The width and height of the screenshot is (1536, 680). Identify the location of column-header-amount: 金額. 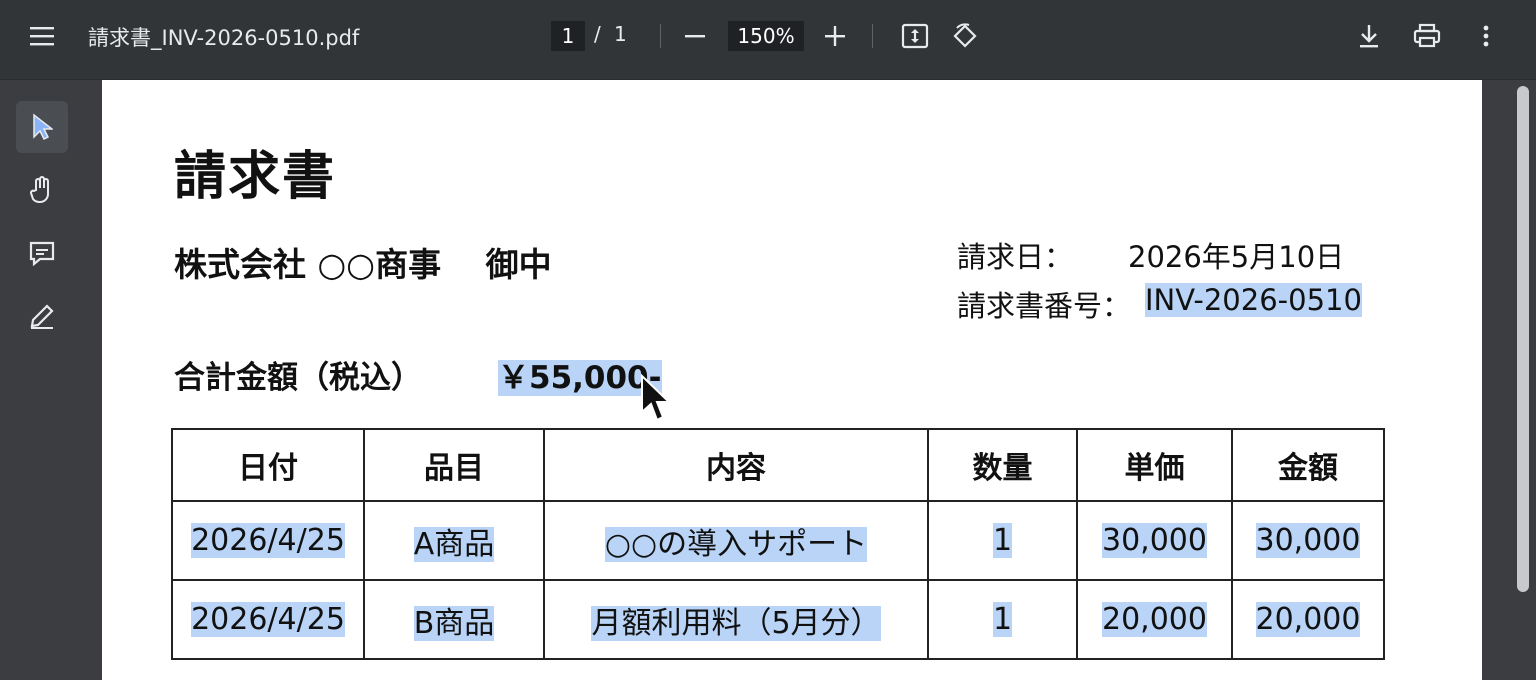
(1308, 465).